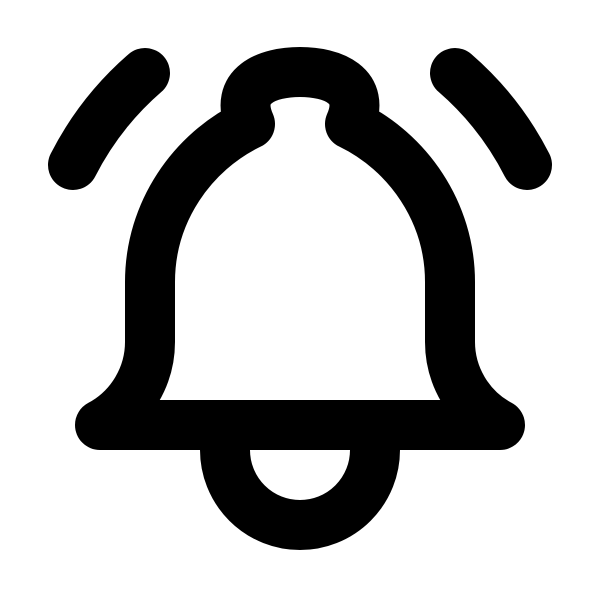 This screenshot has height=600, width=600. What do you see at coordinates (491, 119) in the screenshot?
I see `ring-wave-right-icon` at bounding box center [491, 119].